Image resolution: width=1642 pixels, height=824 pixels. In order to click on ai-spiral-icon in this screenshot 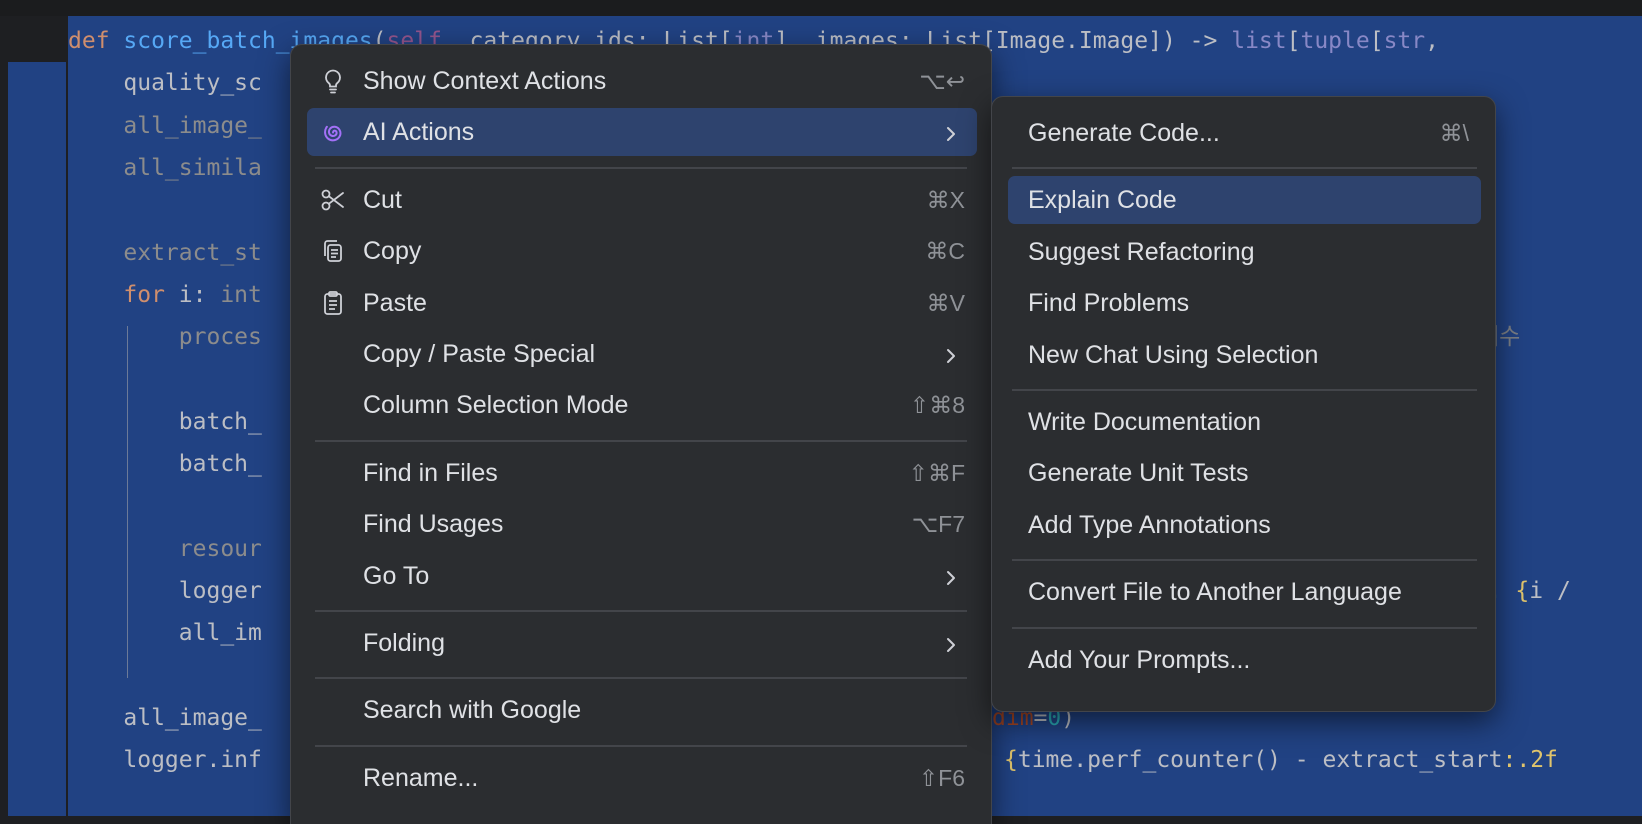, I will do `click(333, 132)`.